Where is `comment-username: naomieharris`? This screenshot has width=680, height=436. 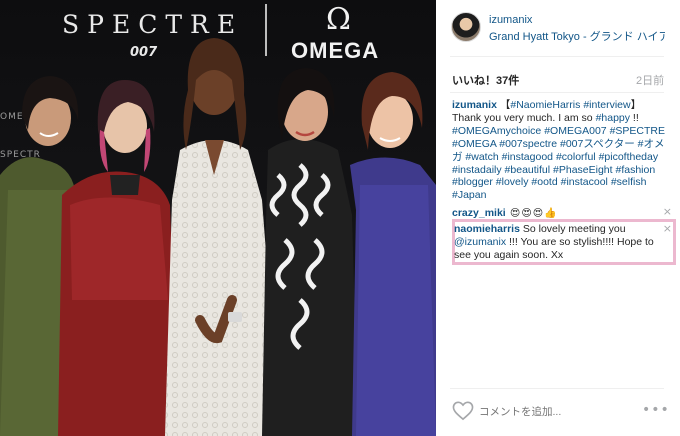
comment-username: naomieharris is located at coordinates (487, 229).